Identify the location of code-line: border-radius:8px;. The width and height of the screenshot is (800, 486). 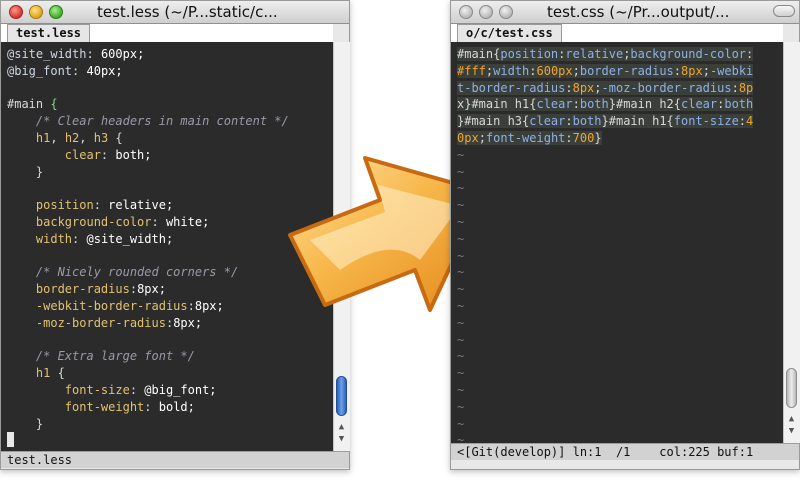
(100, 289).